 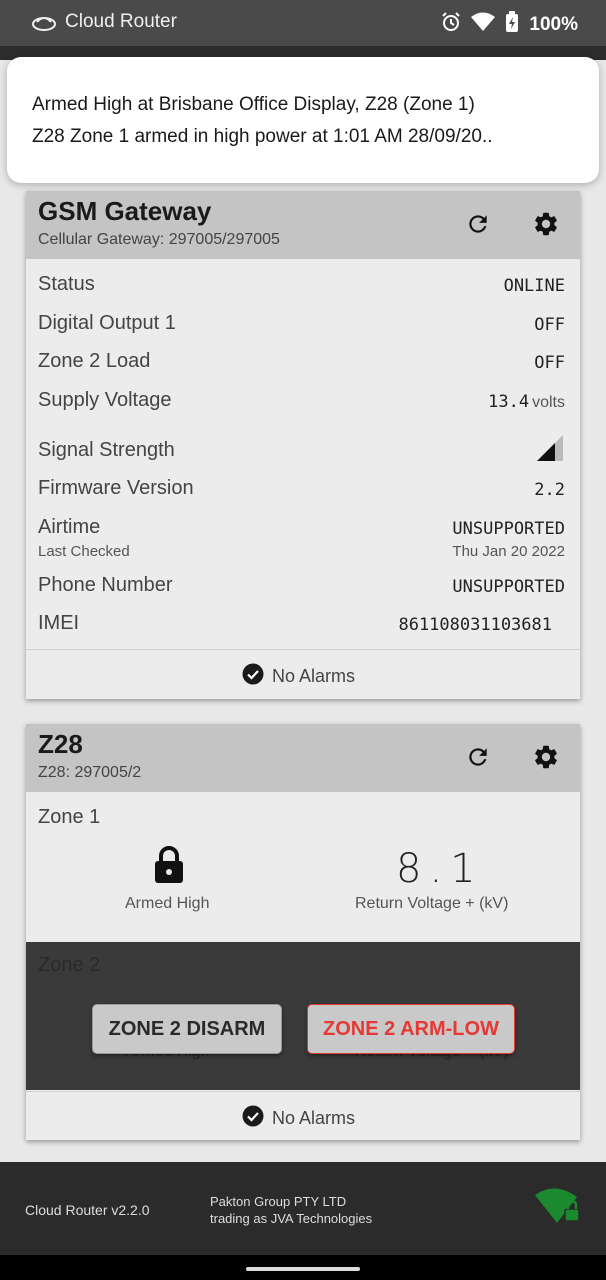 I want to click on z28-alarm-status: No Alarms, so click(x=314, y=1118).